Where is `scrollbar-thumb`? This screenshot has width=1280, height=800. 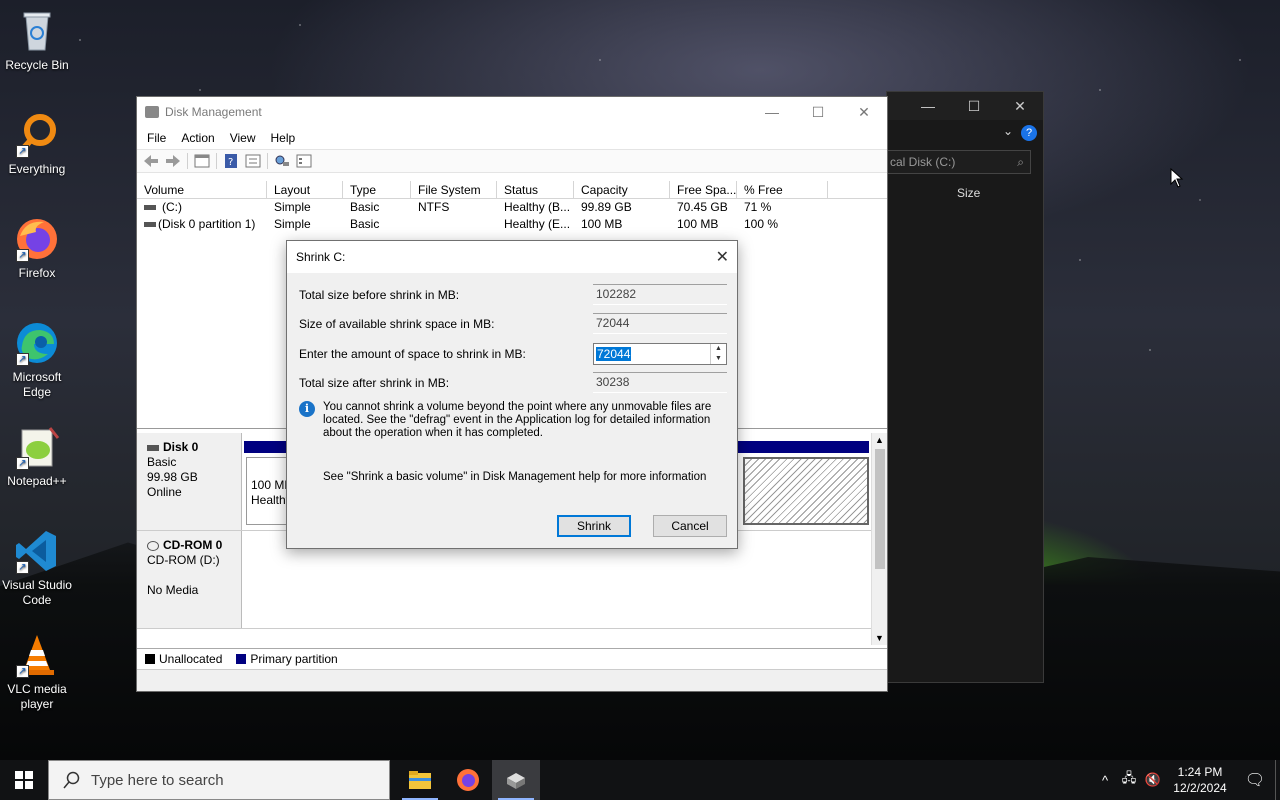 scrollbar-thumb is located at coordinates (880, 509).